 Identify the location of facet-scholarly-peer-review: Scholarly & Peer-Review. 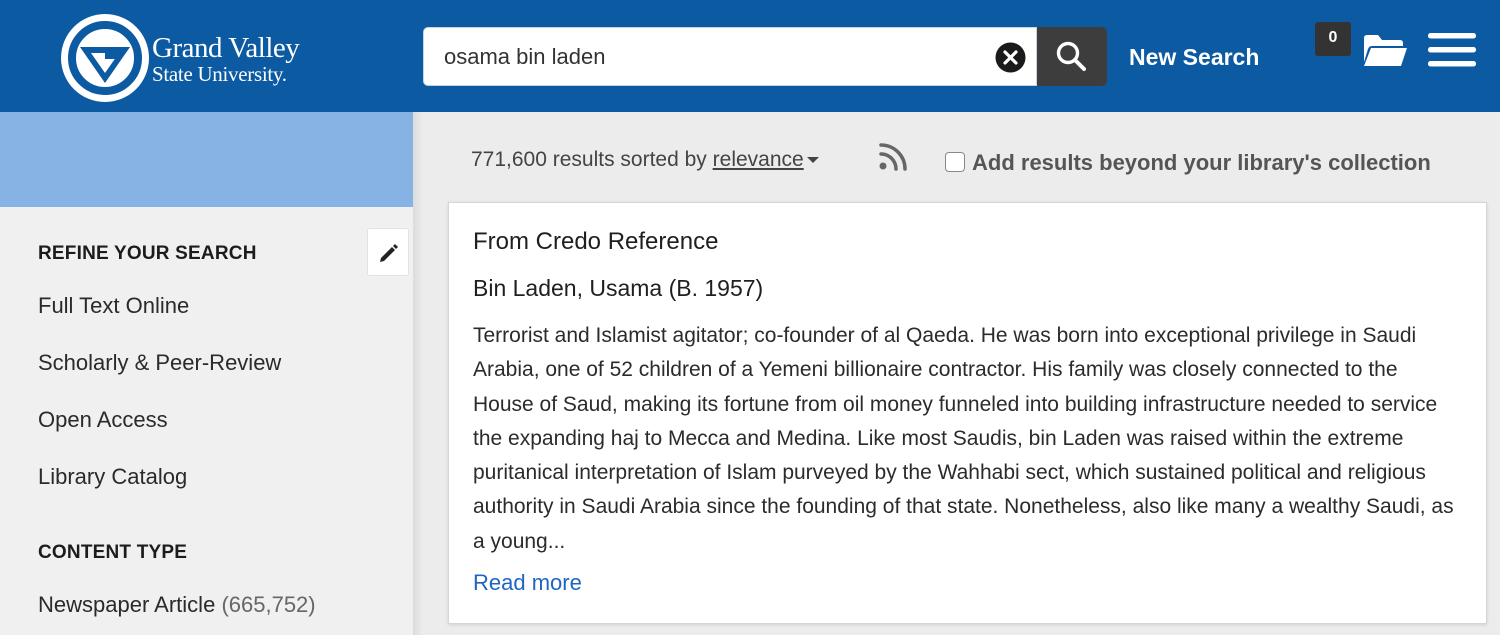
(159, 363).